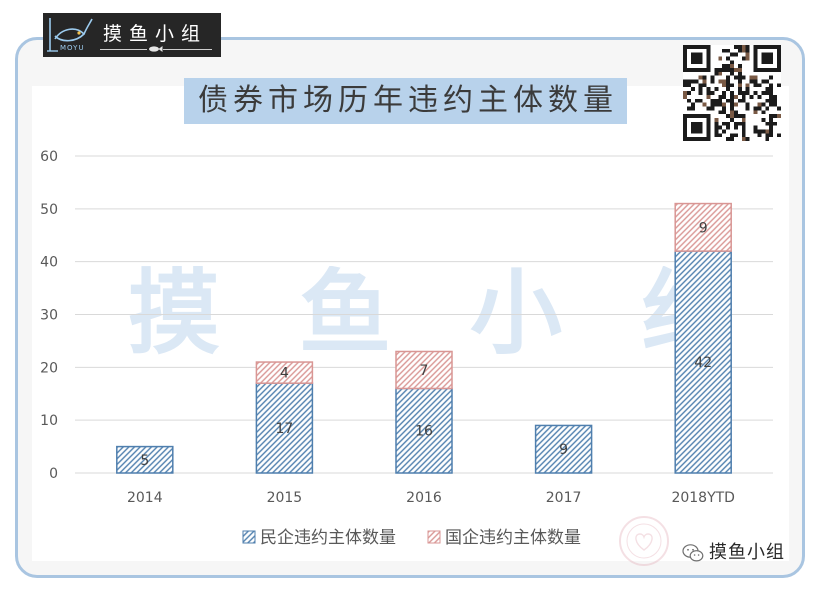  Describe the element at coordinates (424, 371) in the screenshot. I see `data-label-state-enterprise-2016: 7` at that location.